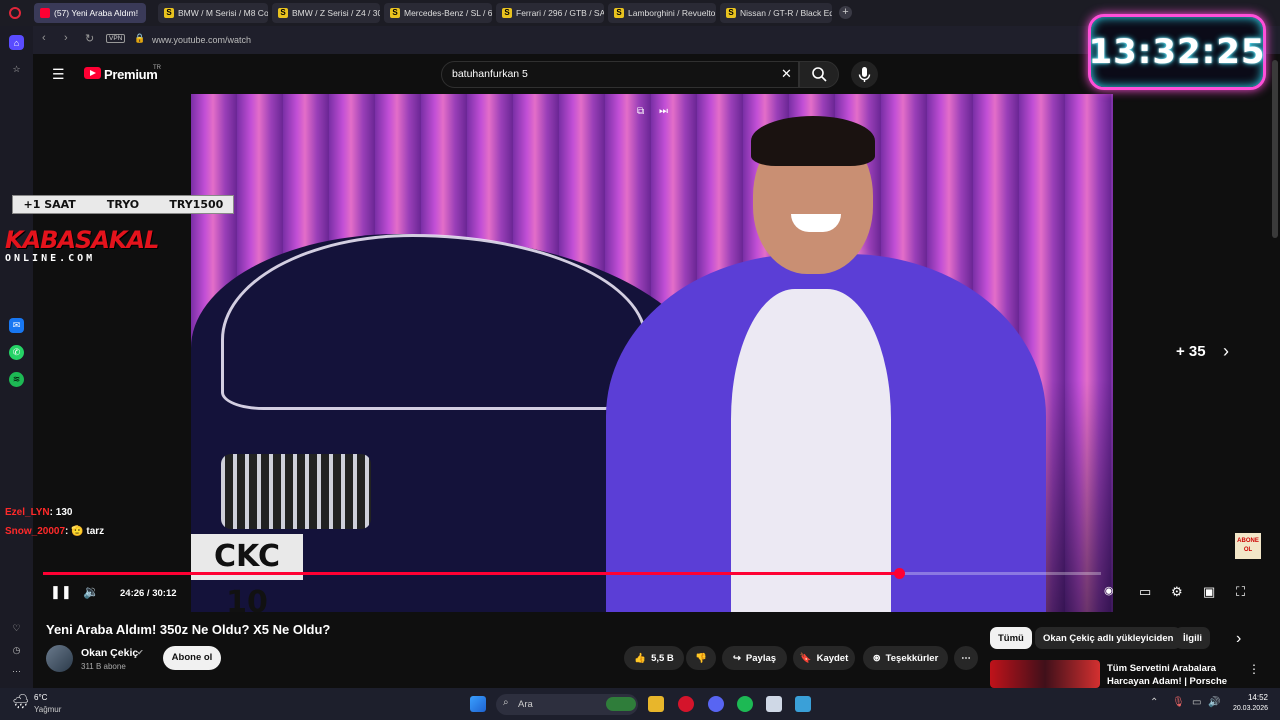  Describe the element at coordinates (90, 13) in the screenshot. I see `browser-tab: (57) Yeni Araba Aldım!` at that location.